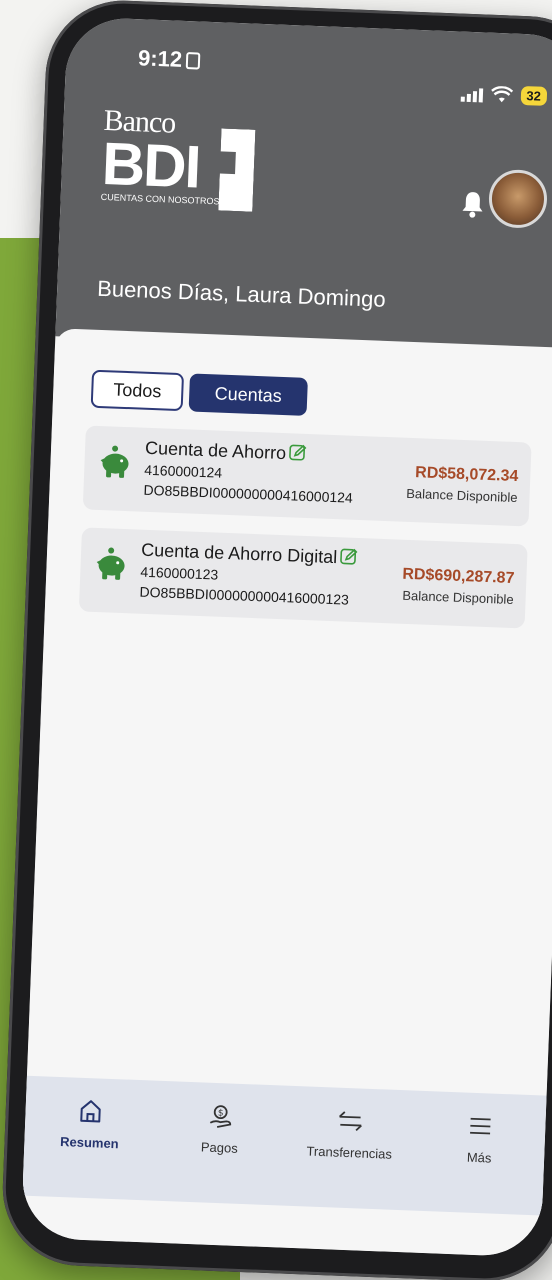  I want to click on account-name-text: Cuenta de Ahorro Digital, so click(239, 553).